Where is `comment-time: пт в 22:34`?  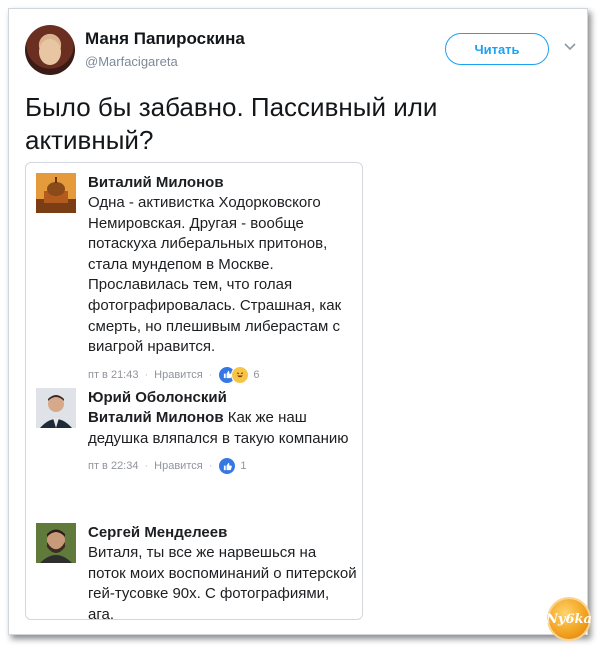 comment-time: пт в 22:34 is located at coordinates (113, 466).